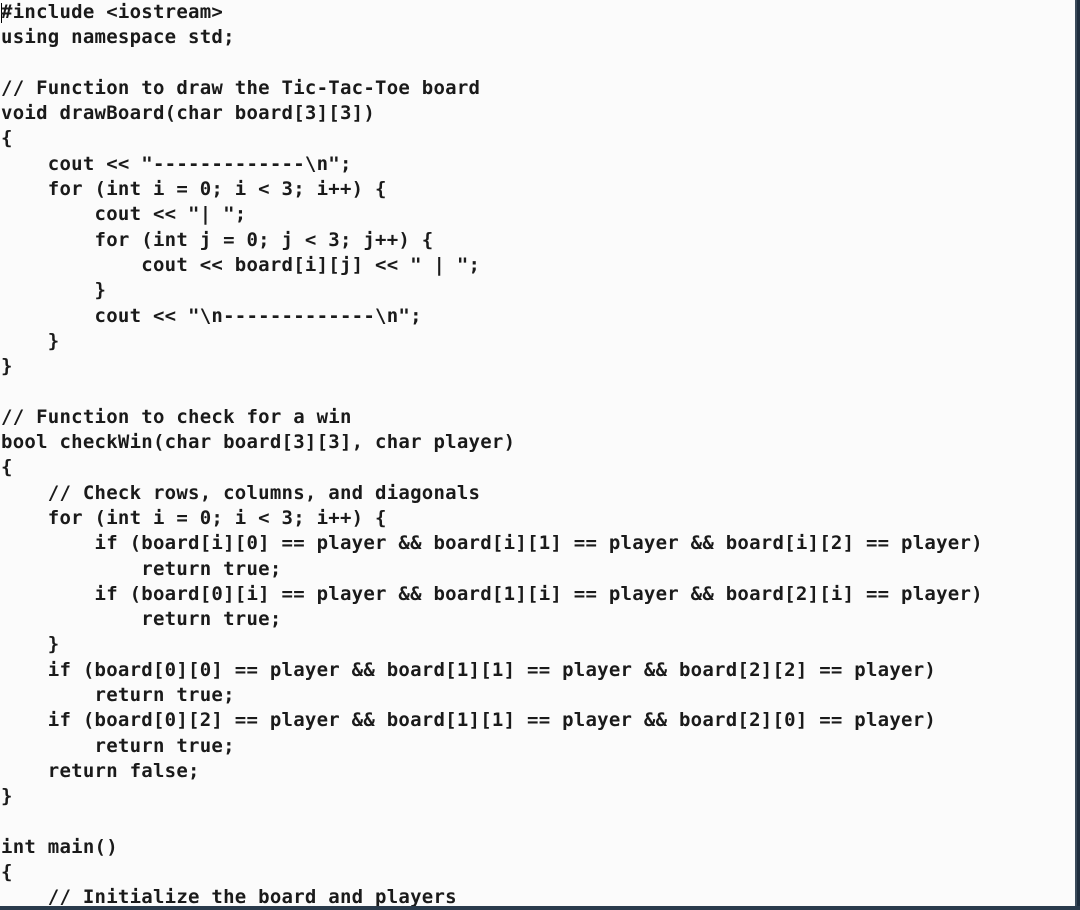  Describe the element at coordinates (188, 113) in the screenshot. I see `code-line: void drawBoard(char board[3][3])` at that location.